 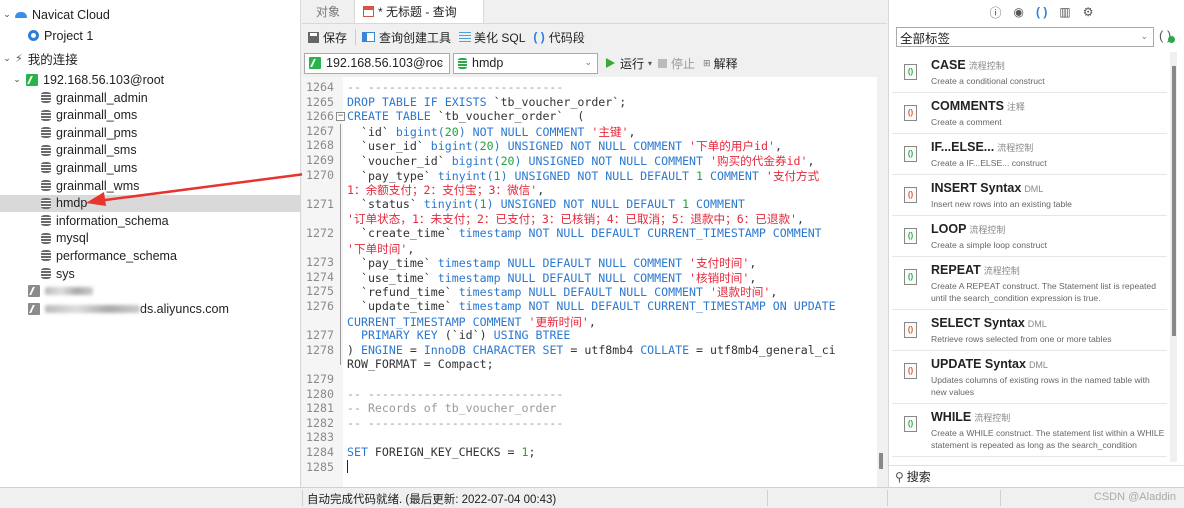 I want to click on info-icon: ⓘ, so click(x=996, y=12).